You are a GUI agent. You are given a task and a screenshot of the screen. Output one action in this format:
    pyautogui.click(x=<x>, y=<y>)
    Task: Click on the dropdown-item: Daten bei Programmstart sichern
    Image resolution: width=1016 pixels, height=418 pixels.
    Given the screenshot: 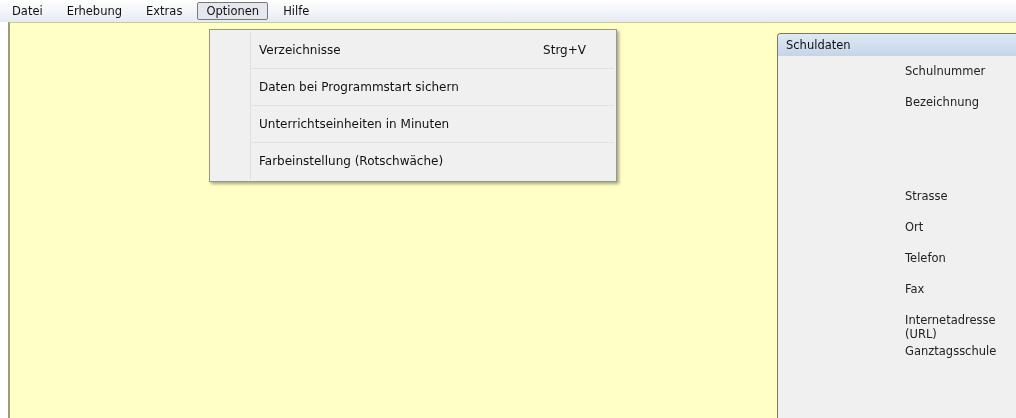 What is the action you would take?
    pyautogui.click(x=432, y=86)
    